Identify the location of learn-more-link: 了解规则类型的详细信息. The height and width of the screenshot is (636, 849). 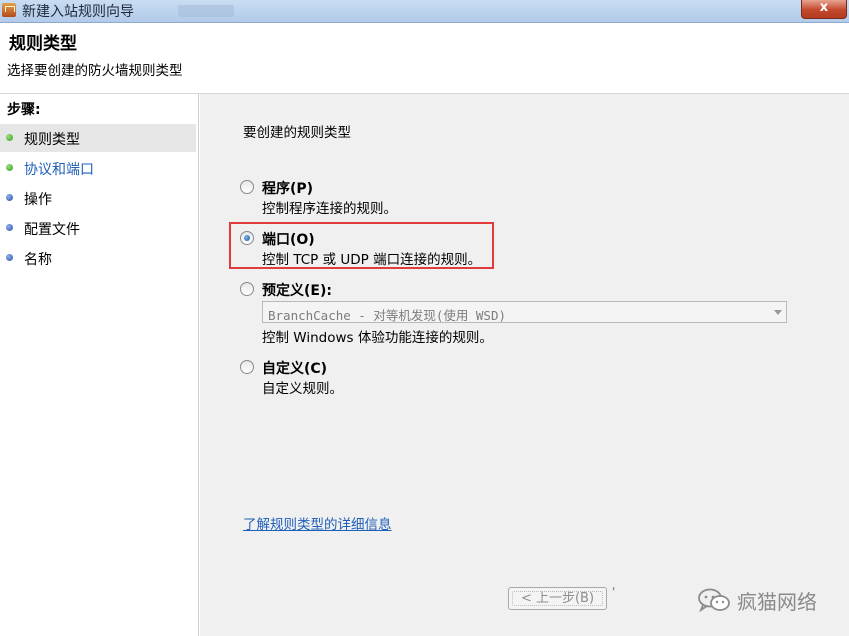
(317, 523).